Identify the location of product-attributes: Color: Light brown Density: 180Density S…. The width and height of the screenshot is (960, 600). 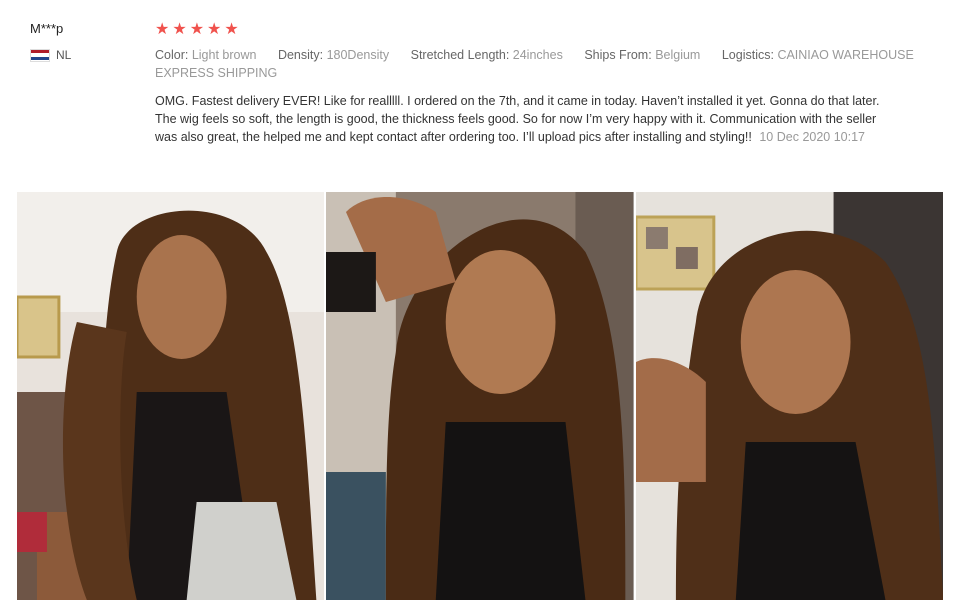
(545, 64).